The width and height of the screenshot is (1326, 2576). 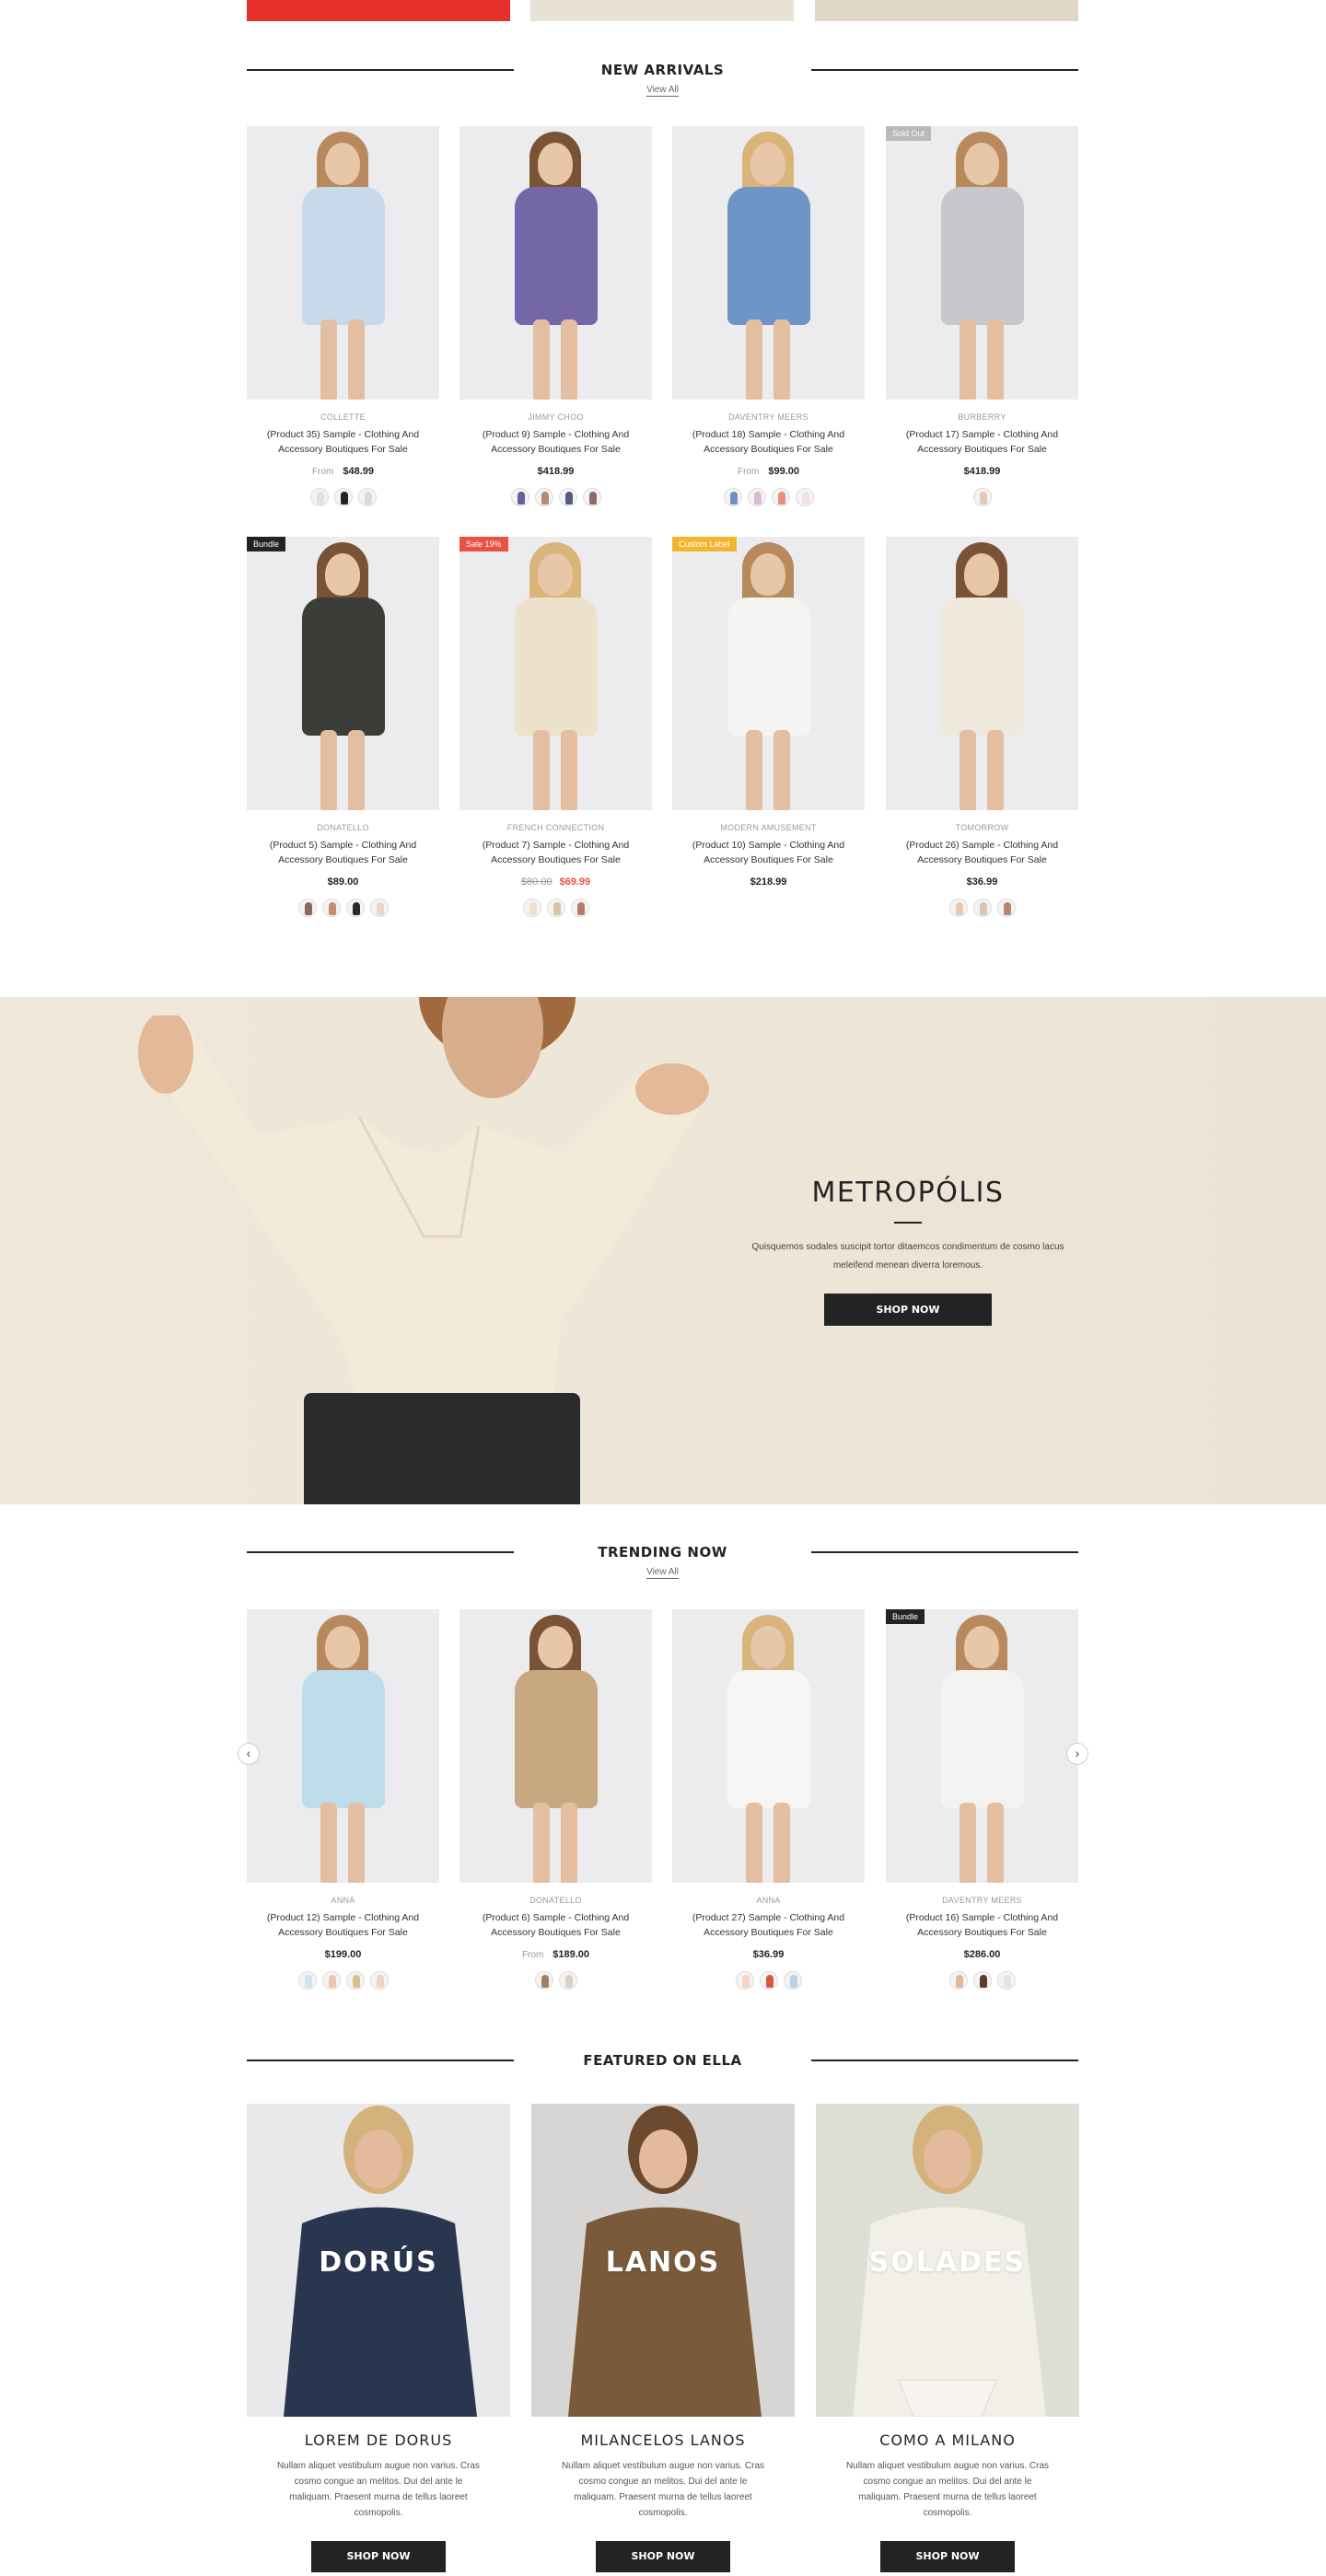 I want to click on featured-title: COMO A MILANO, so click(x=947, y=2440).